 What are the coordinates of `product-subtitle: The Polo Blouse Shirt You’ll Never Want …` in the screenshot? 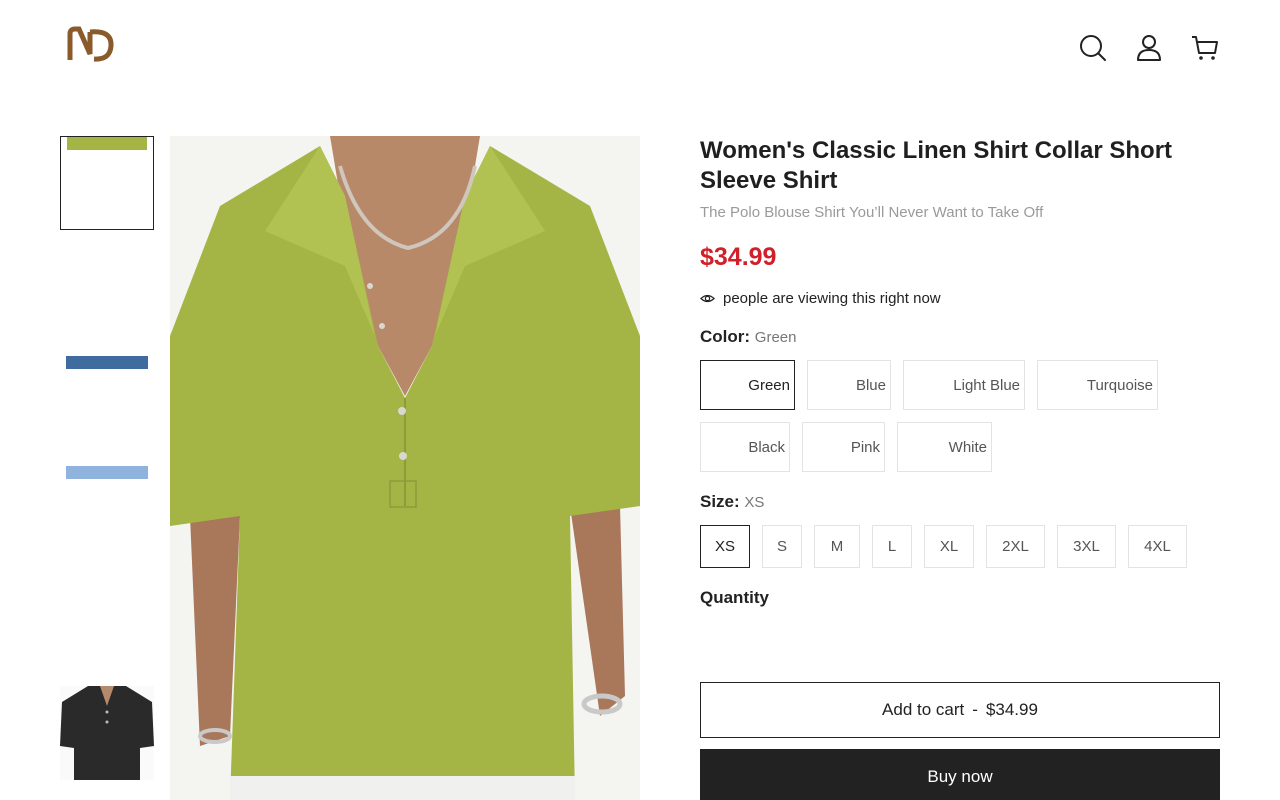 It's located at (872, 212).